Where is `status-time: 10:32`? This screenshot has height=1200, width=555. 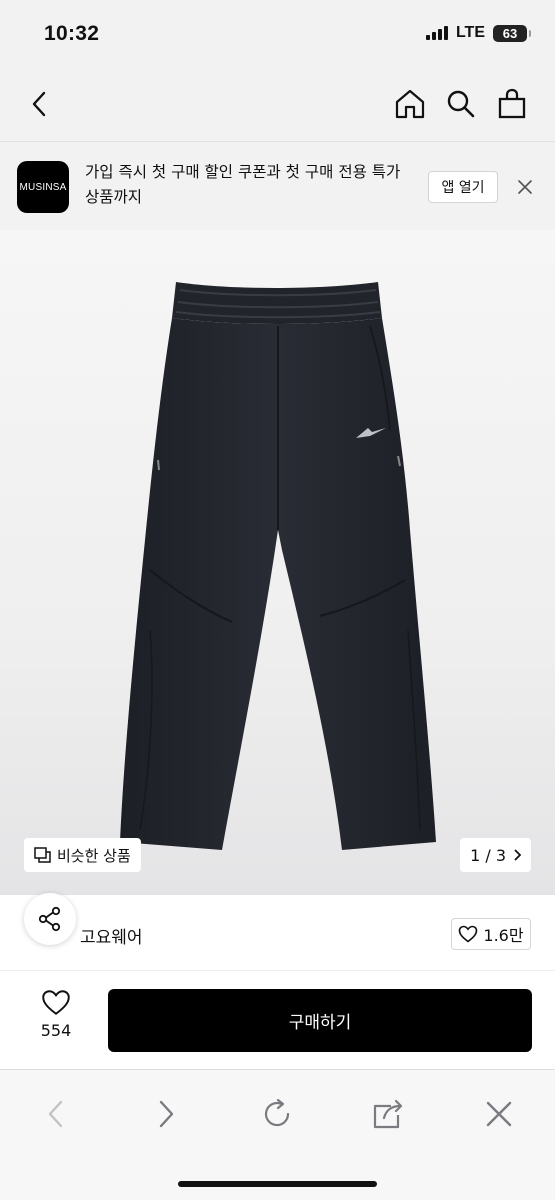
status-time: 10:32 is located at coordinates (72, 33).